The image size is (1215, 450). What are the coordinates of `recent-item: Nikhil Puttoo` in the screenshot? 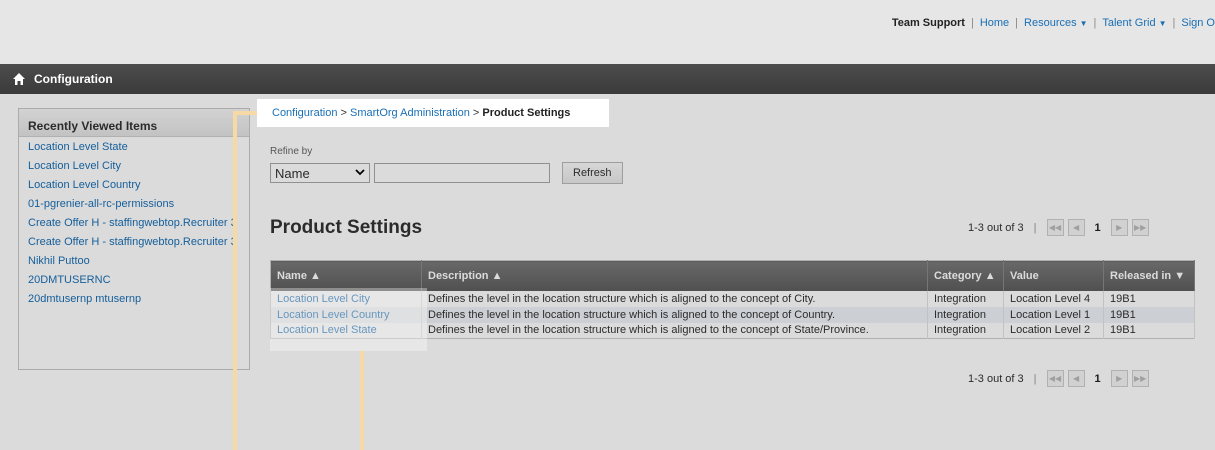 It's located at (138, 261).